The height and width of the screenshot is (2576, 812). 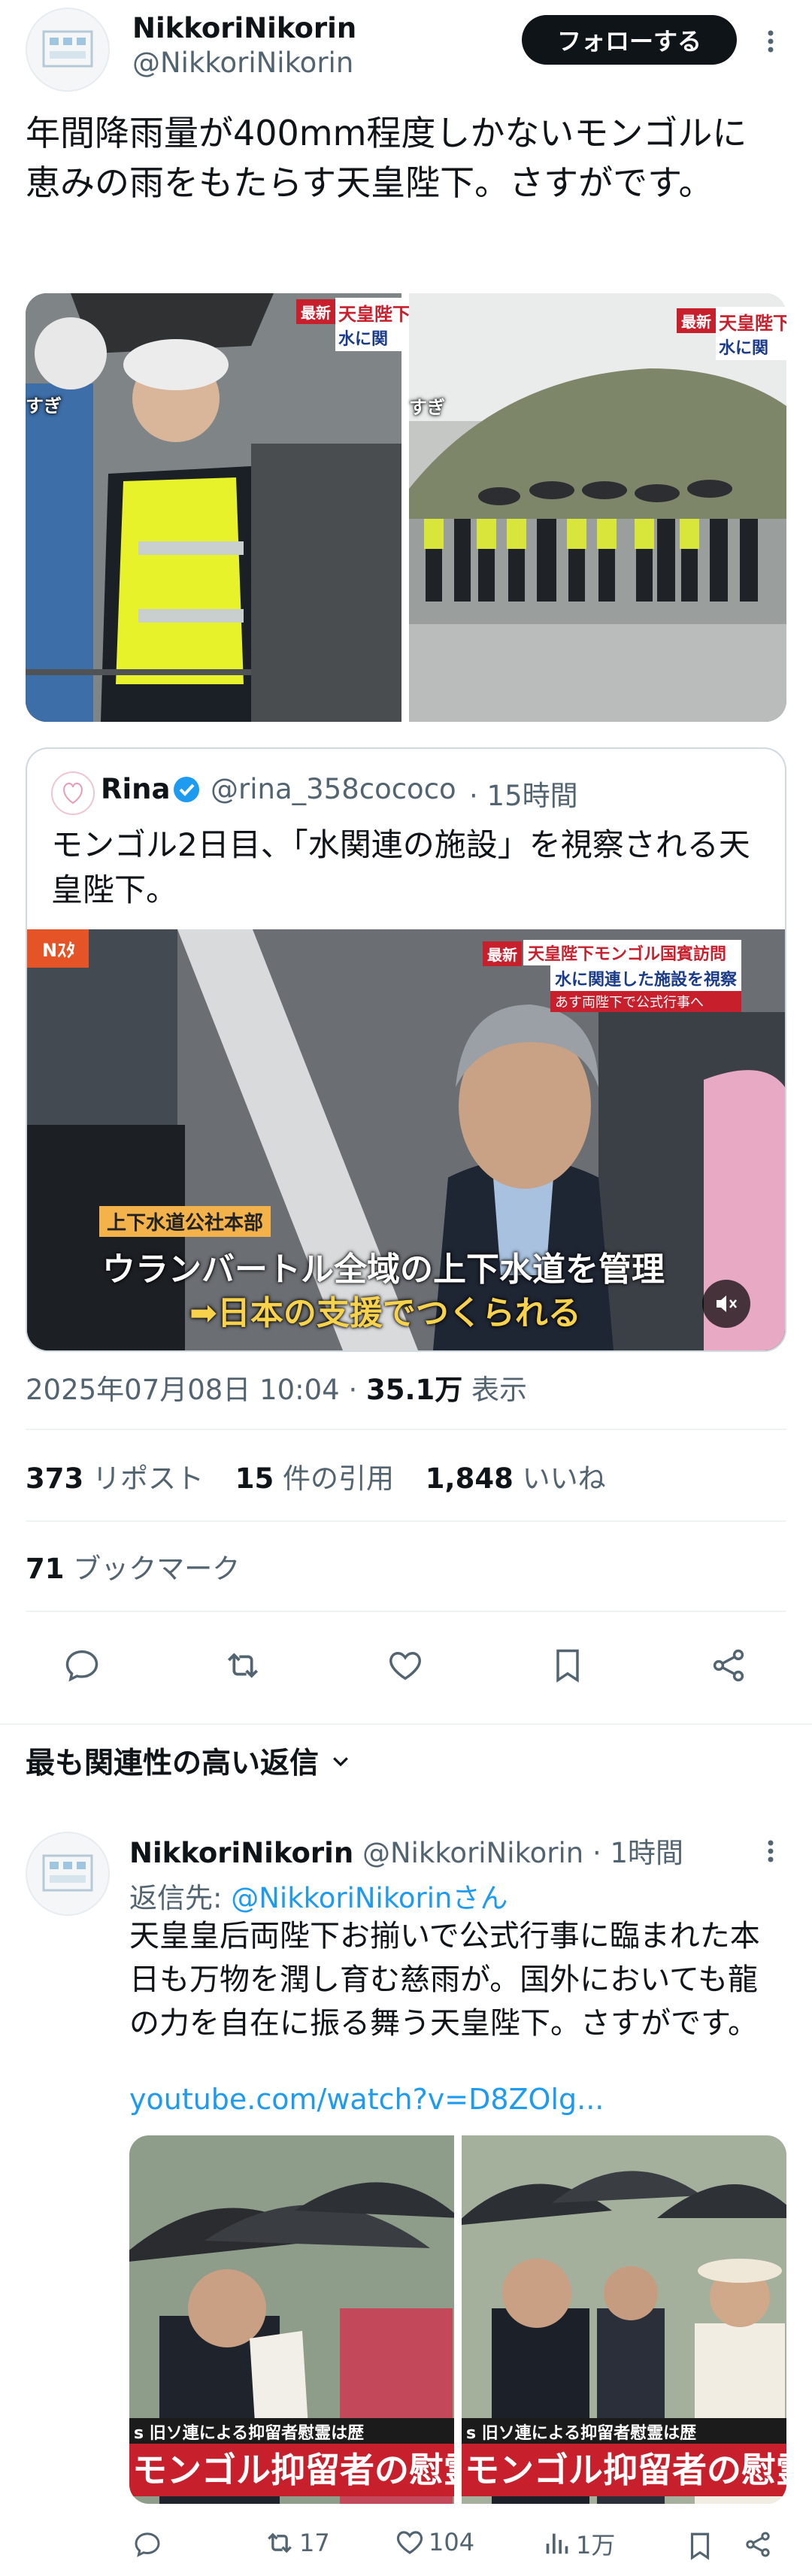 What do you see at coordinates (469, 1478) in the screenshot?
I see `likes-count: 1,848` at bounding box center [469, 1478].